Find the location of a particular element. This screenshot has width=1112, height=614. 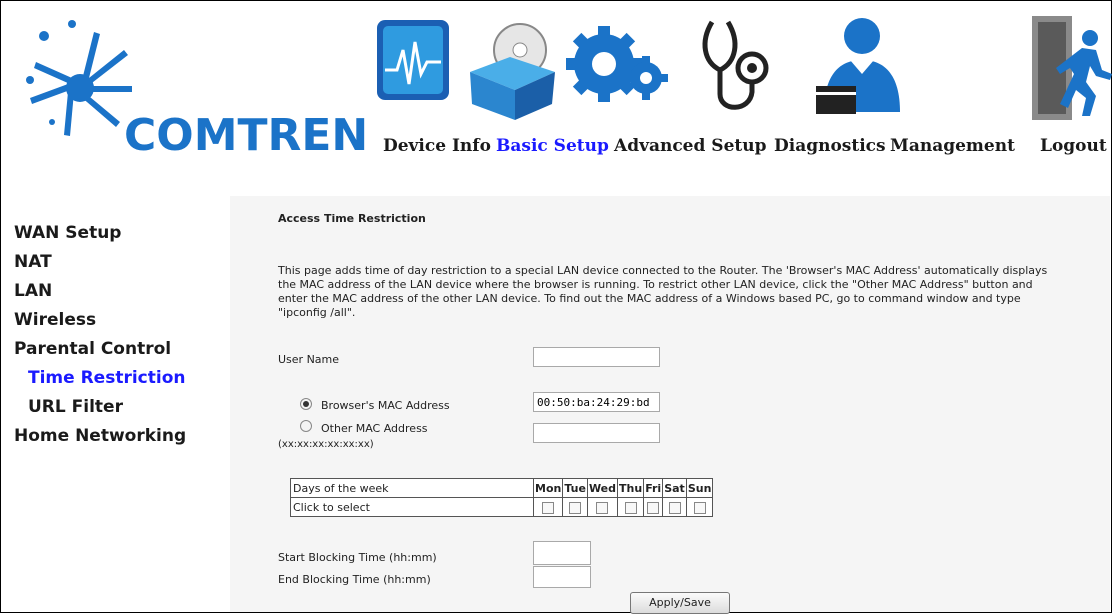

day-checkbox-tue is located at coordinates (575, 507).